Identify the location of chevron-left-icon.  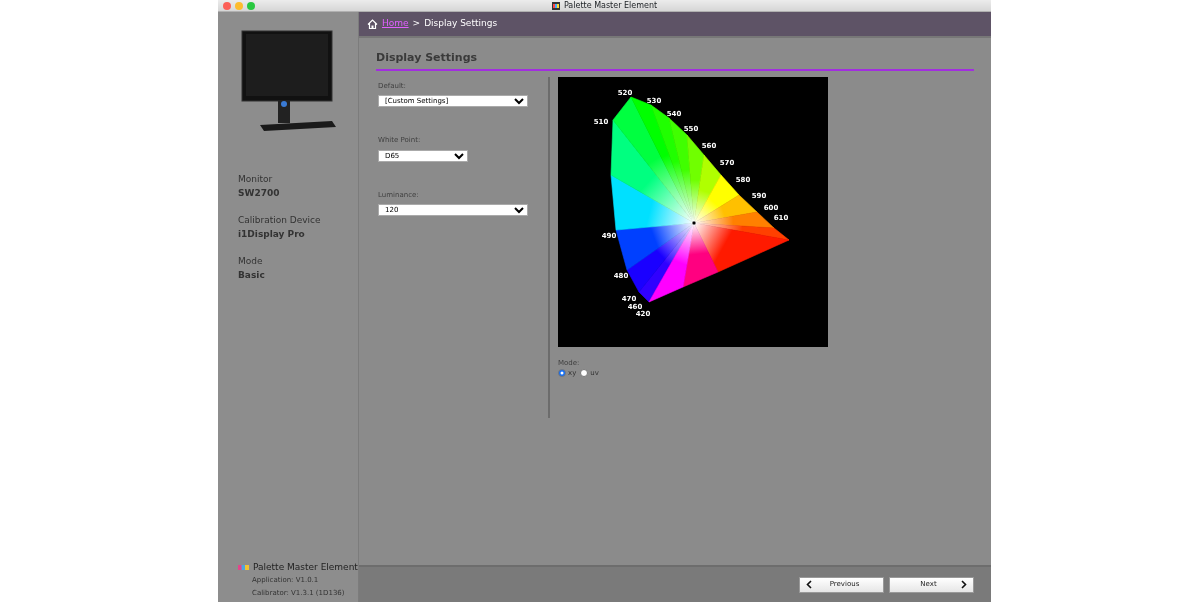
(809, 584).